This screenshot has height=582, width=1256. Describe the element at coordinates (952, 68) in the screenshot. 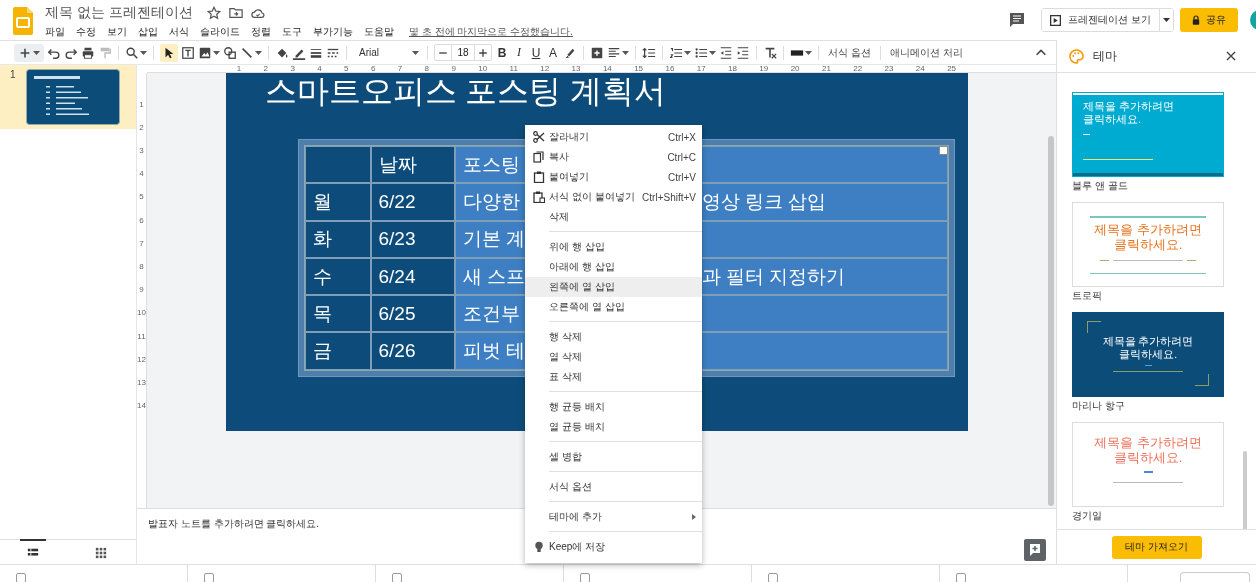

I see `ruler-number: 25` at that location.